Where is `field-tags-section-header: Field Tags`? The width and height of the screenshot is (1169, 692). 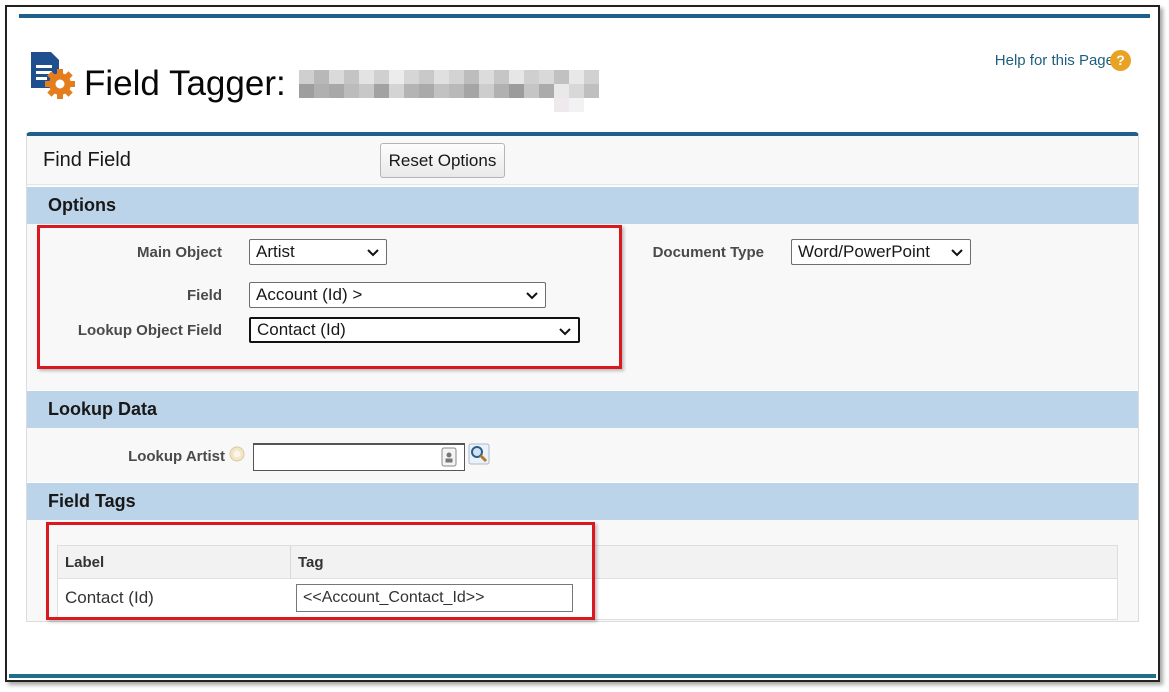
field-tags-section-header: Field Tags is located at coordinates (582, 501).